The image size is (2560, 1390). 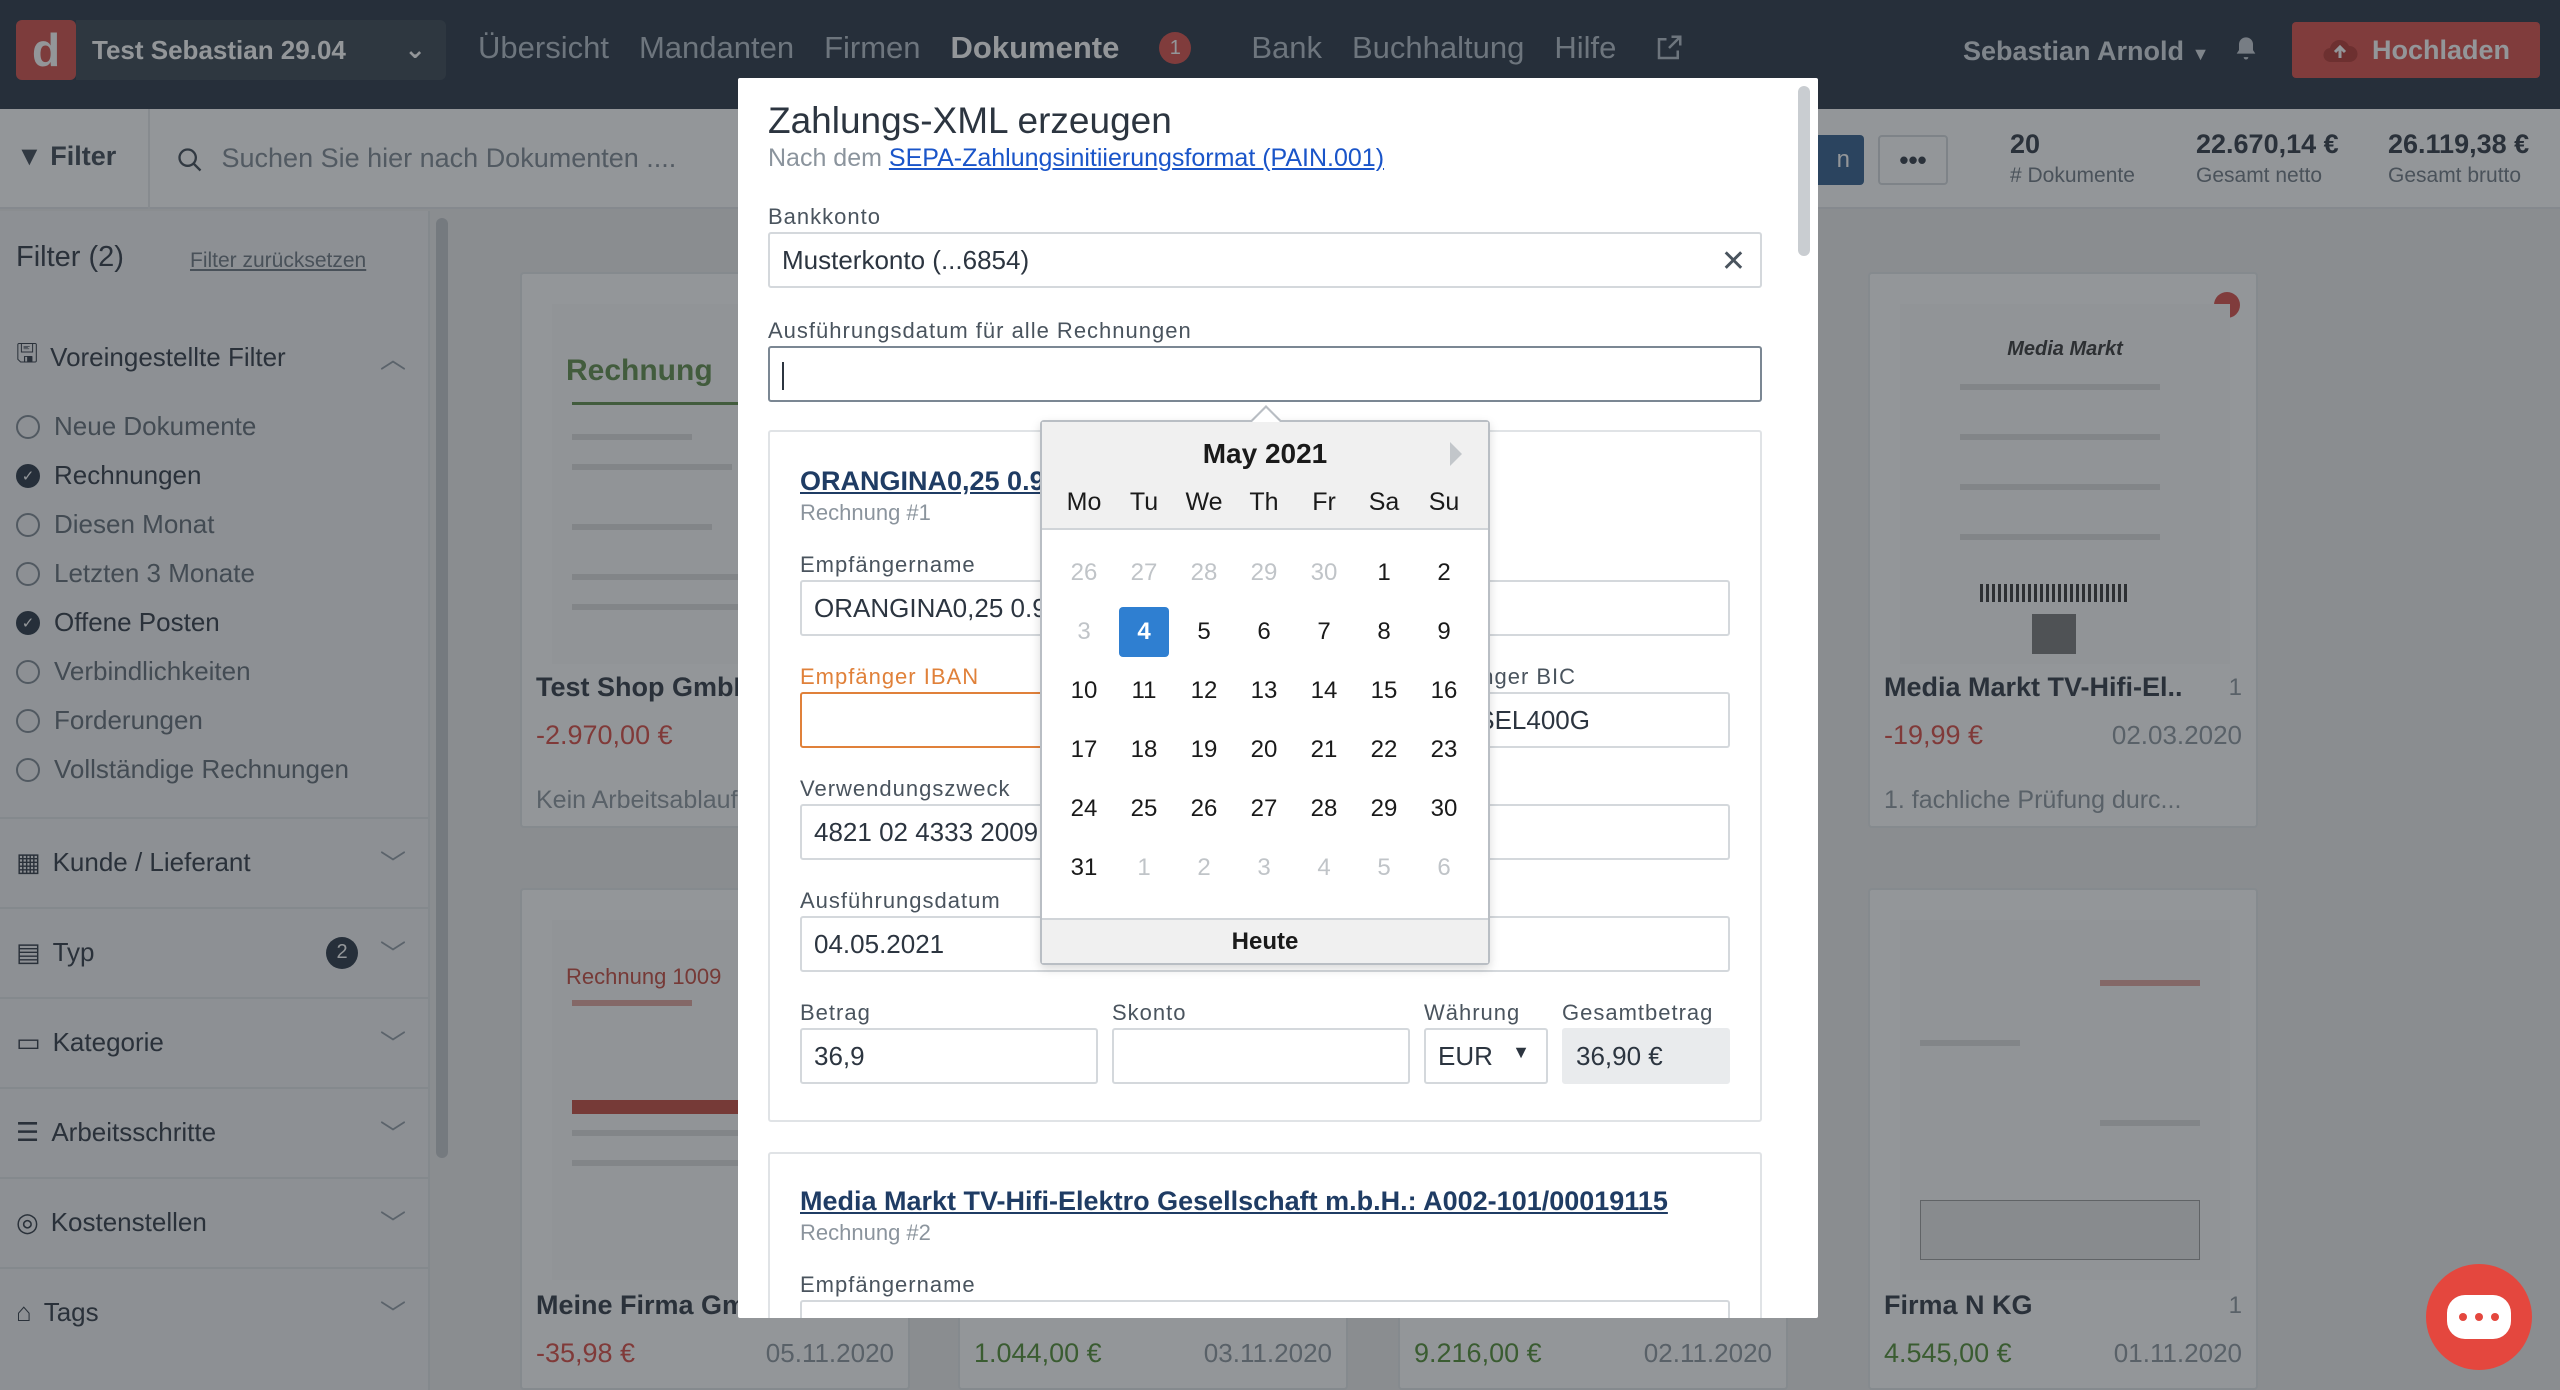 What do you see at coordinates (1204, 502) in the screenshot?
I see `weekday-we: We` at bounding box center [1204, 502].